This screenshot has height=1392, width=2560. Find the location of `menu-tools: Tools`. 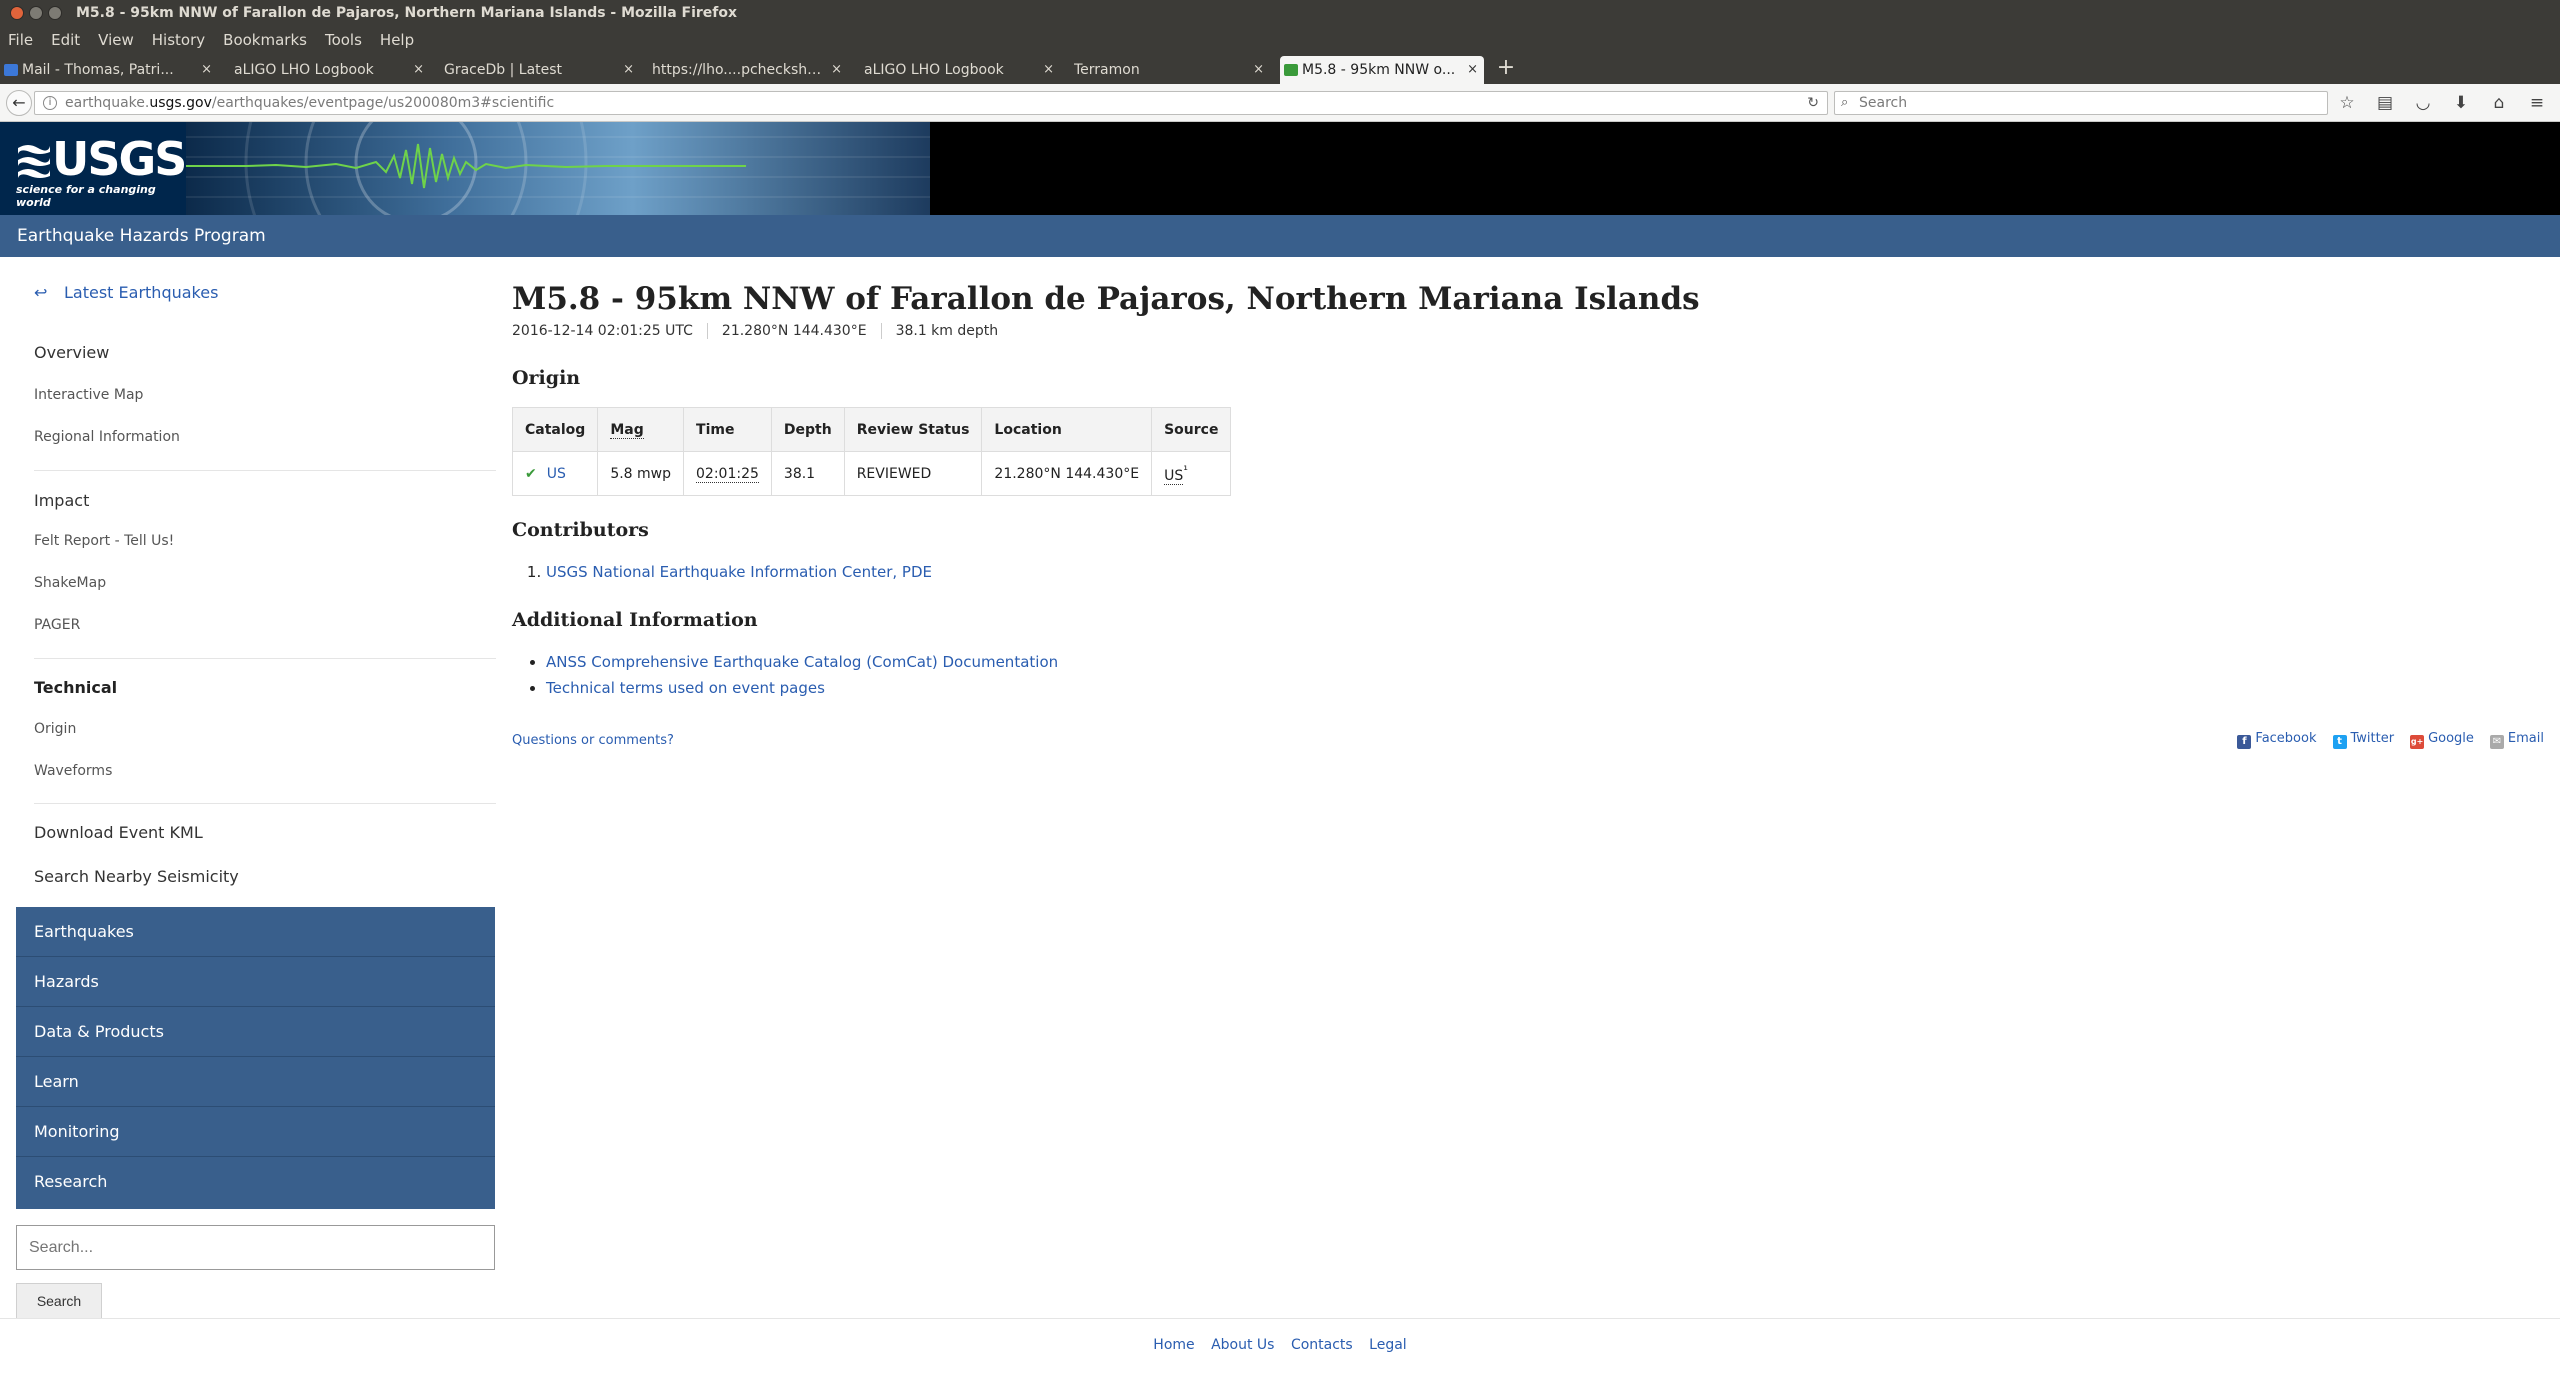

menu-tools: Tools is located at coordinates (343, 40).